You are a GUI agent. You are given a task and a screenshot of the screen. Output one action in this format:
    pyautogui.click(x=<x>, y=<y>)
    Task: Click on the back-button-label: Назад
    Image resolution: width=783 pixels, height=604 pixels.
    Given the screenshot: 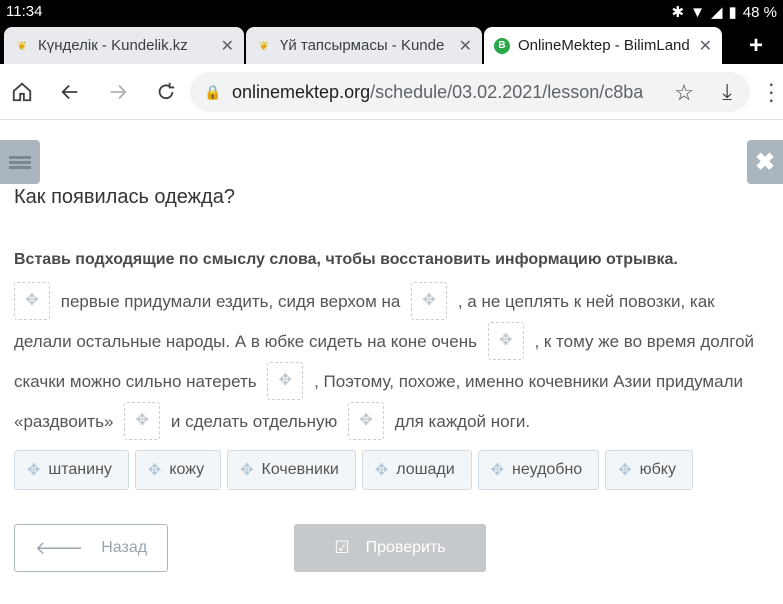 What is the action you would take?
    pyautogui.click(x=124, y=547)
    